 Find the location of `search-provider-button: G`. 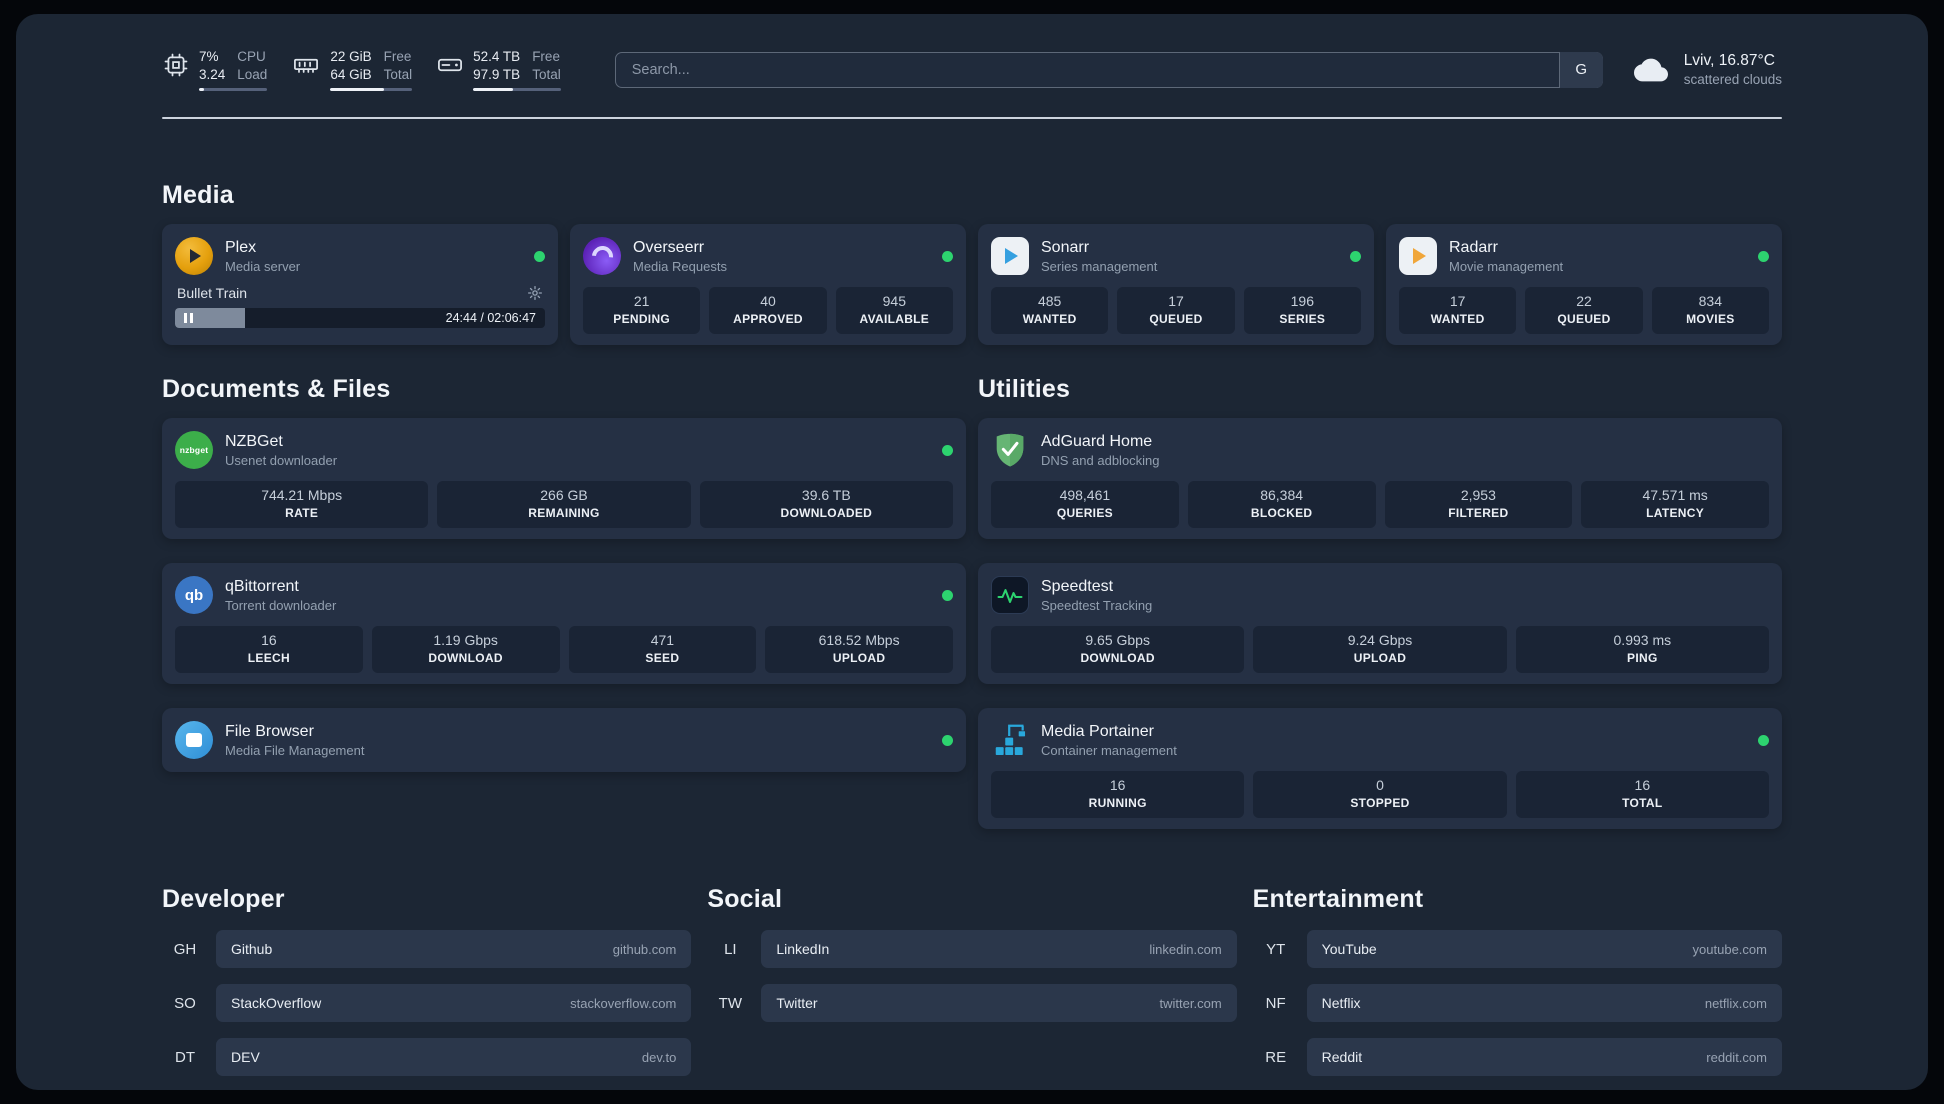

search-provider-button: G is located at coordinates (1580, 69).